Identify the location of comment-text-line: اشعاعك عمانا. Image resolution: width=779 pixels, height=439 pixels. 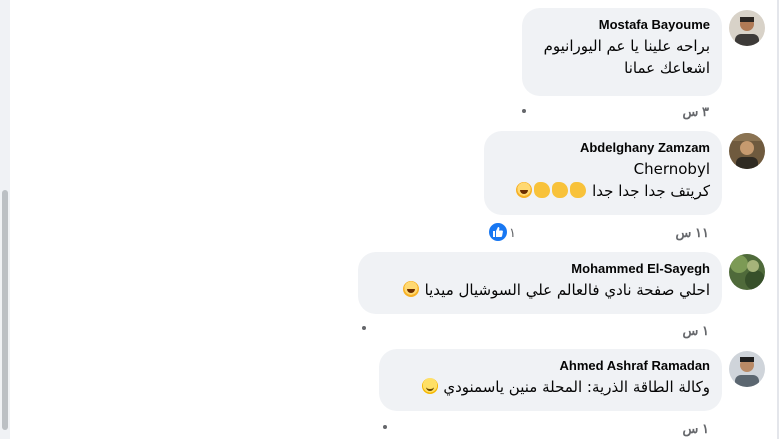
(667, 68).